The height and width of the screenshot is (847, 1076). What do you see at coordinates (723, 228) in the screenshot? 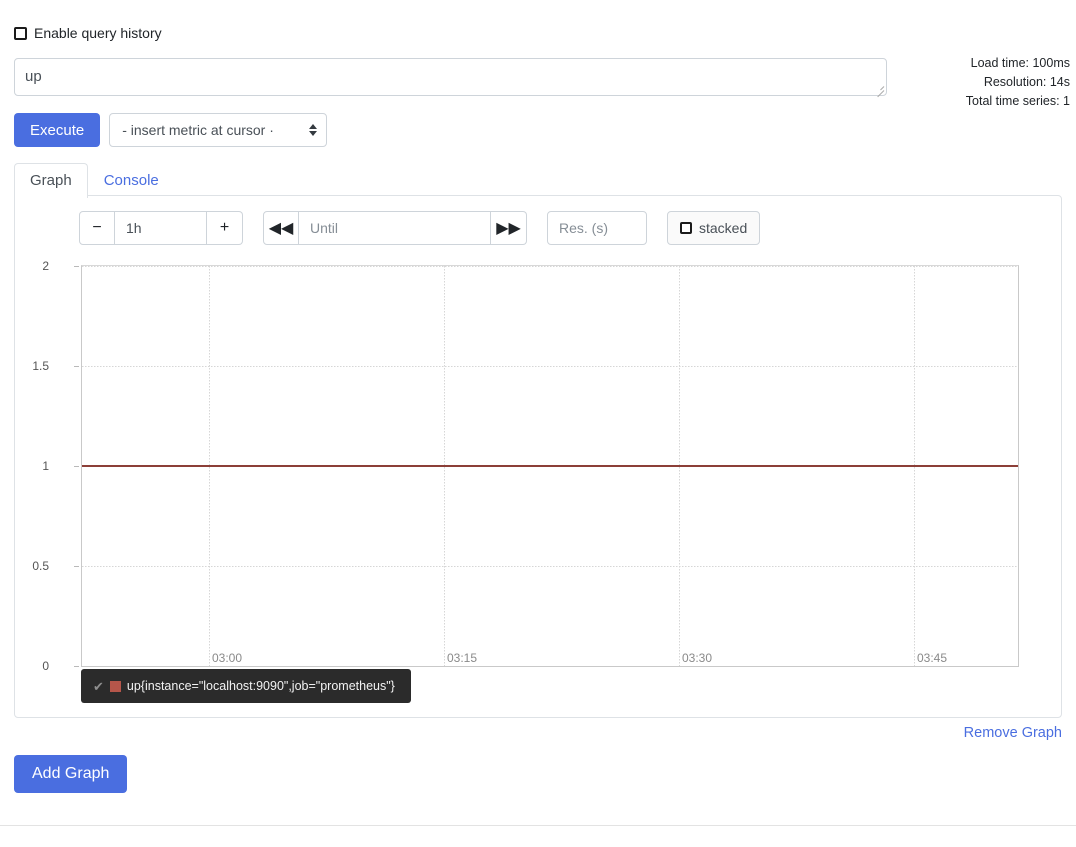
I see `stacked-label: stacked` at bounding box center [723, 228].